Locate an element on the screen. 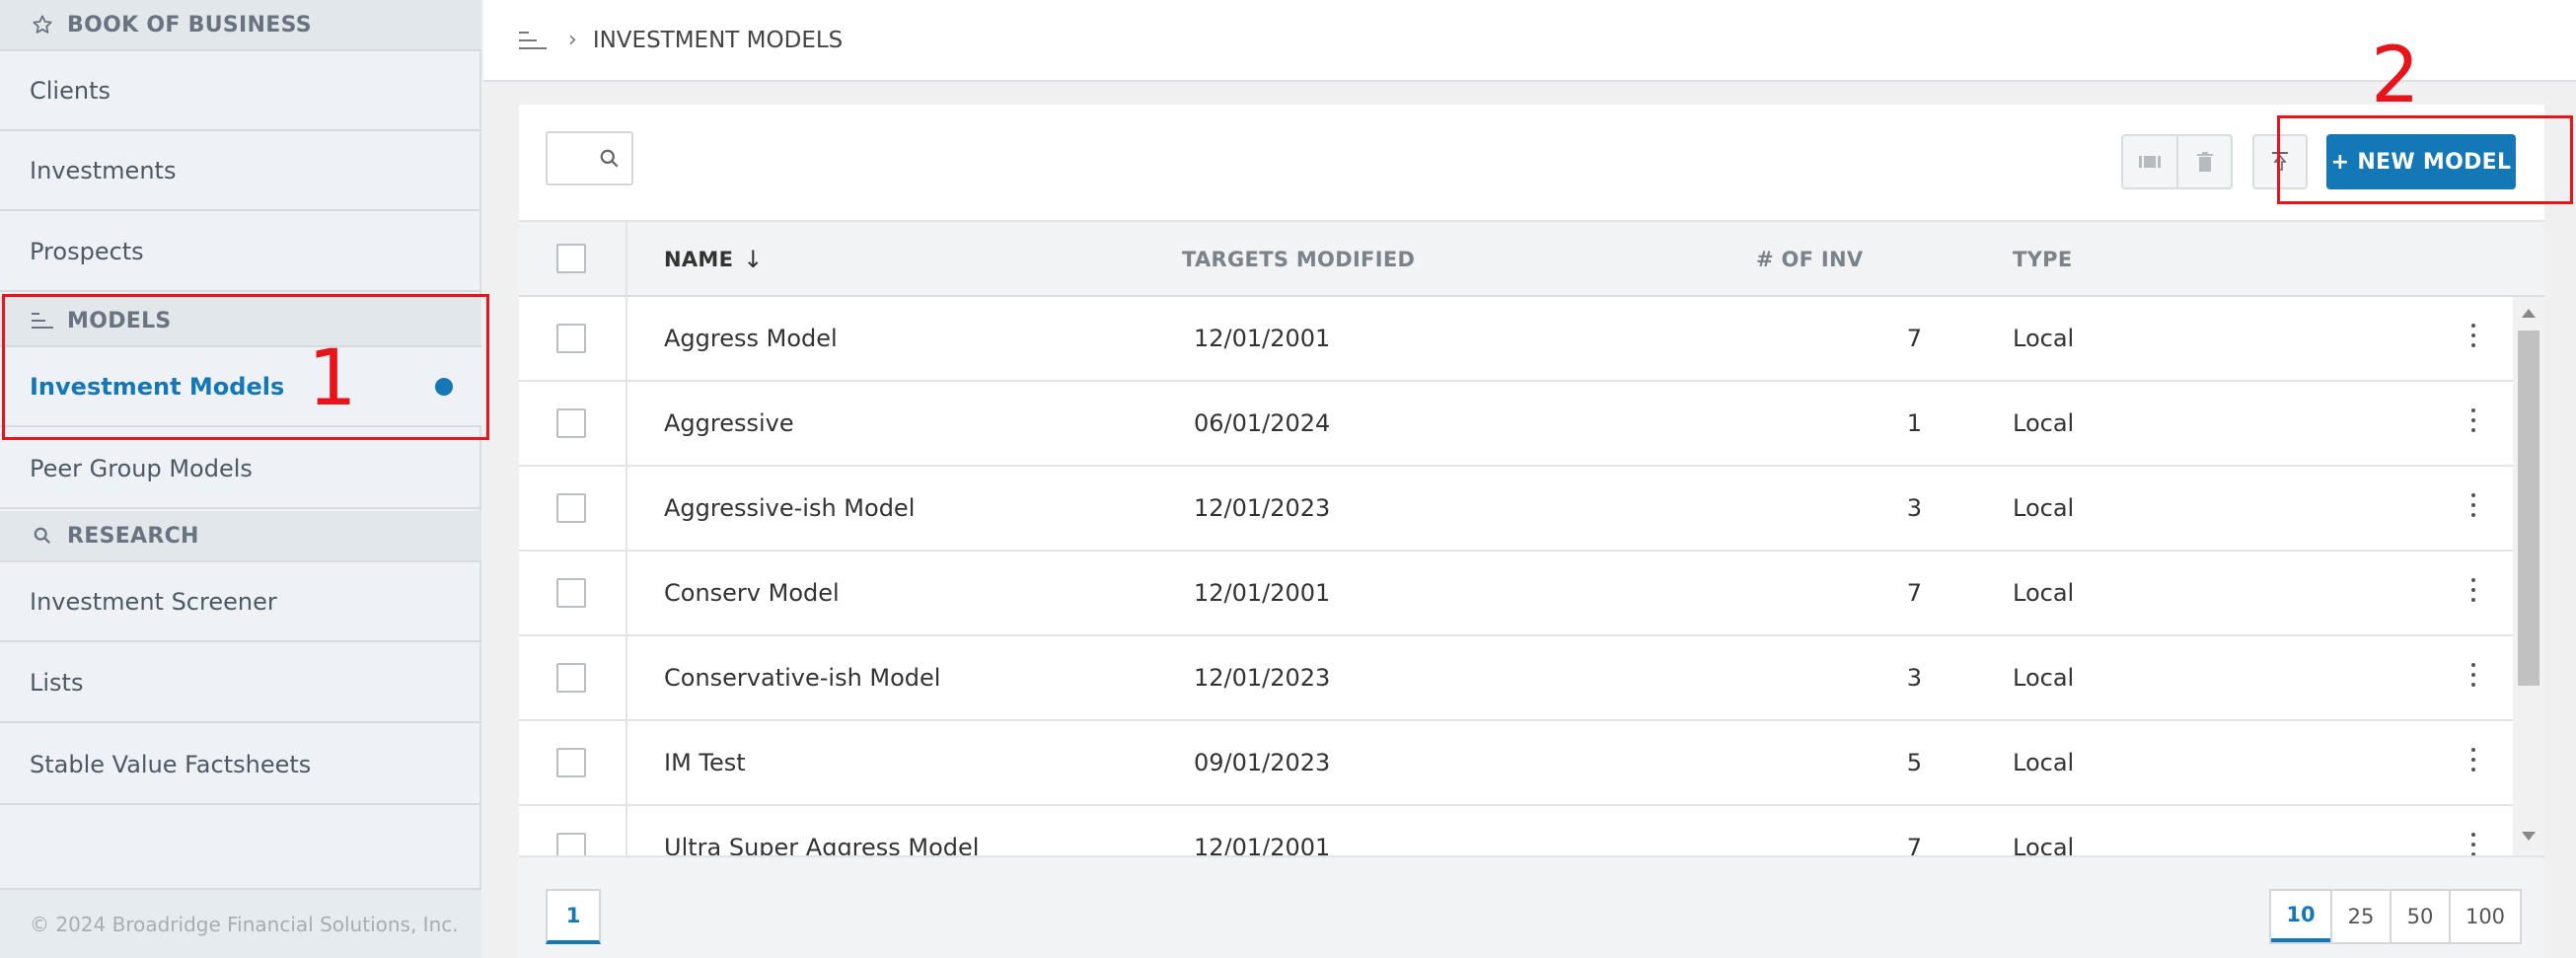  column-header-targets-modified: TARGETS MODIFIED is located at coordinates (1298, 259).